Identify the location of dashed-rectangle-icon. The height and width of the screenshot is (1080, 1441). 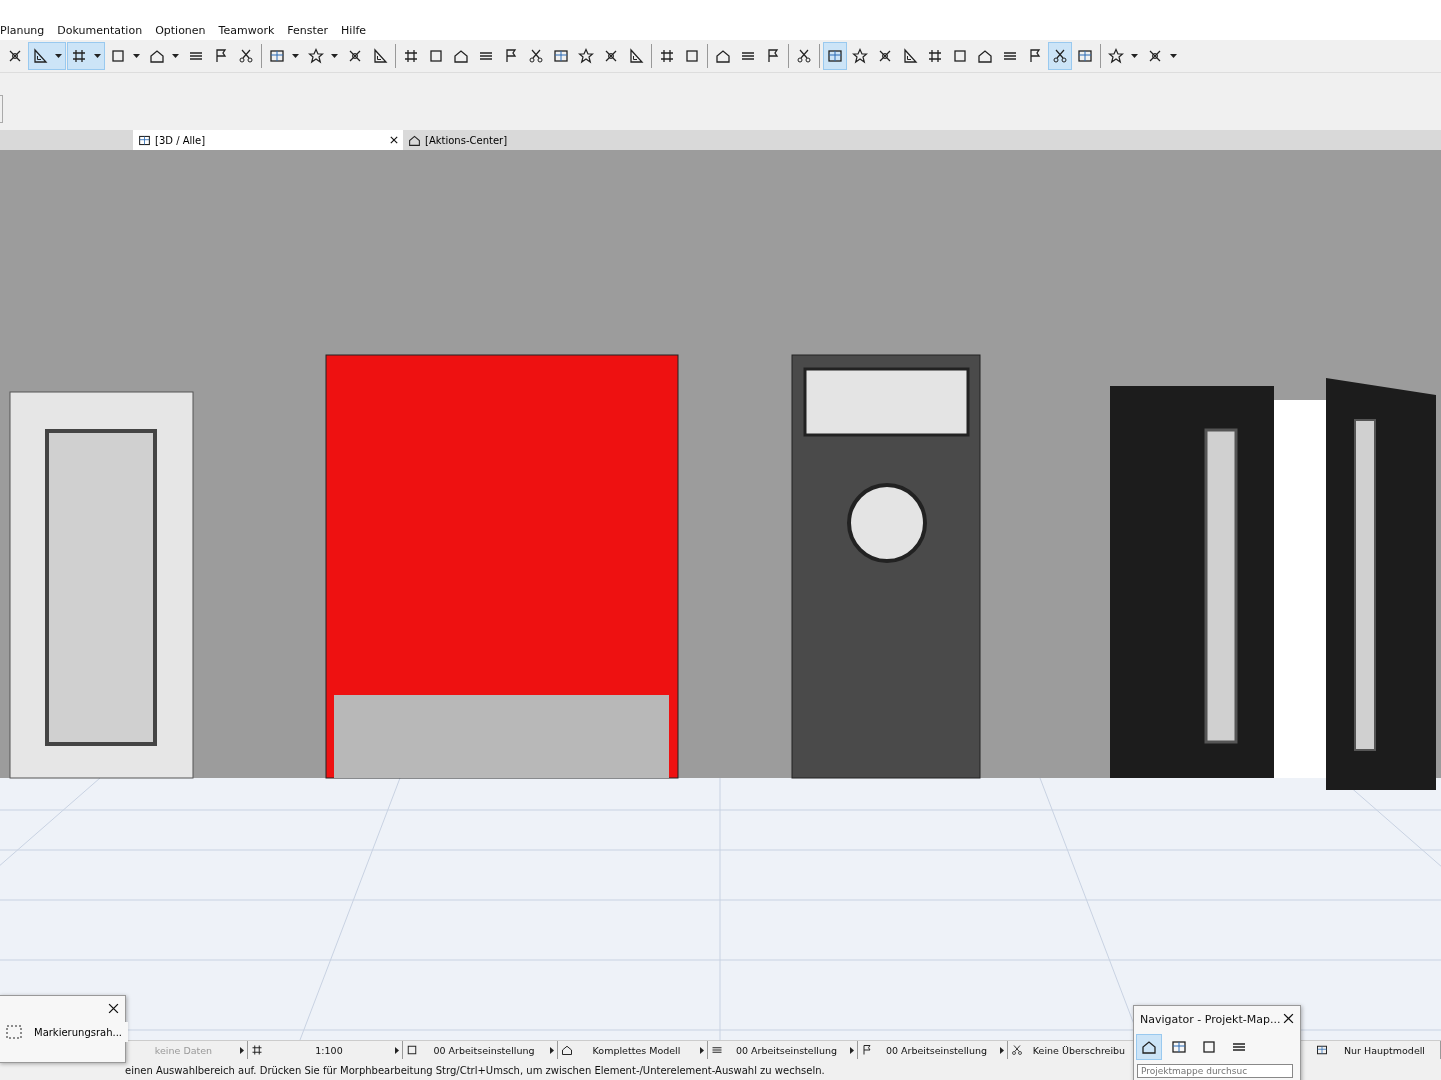
(14, 1032).